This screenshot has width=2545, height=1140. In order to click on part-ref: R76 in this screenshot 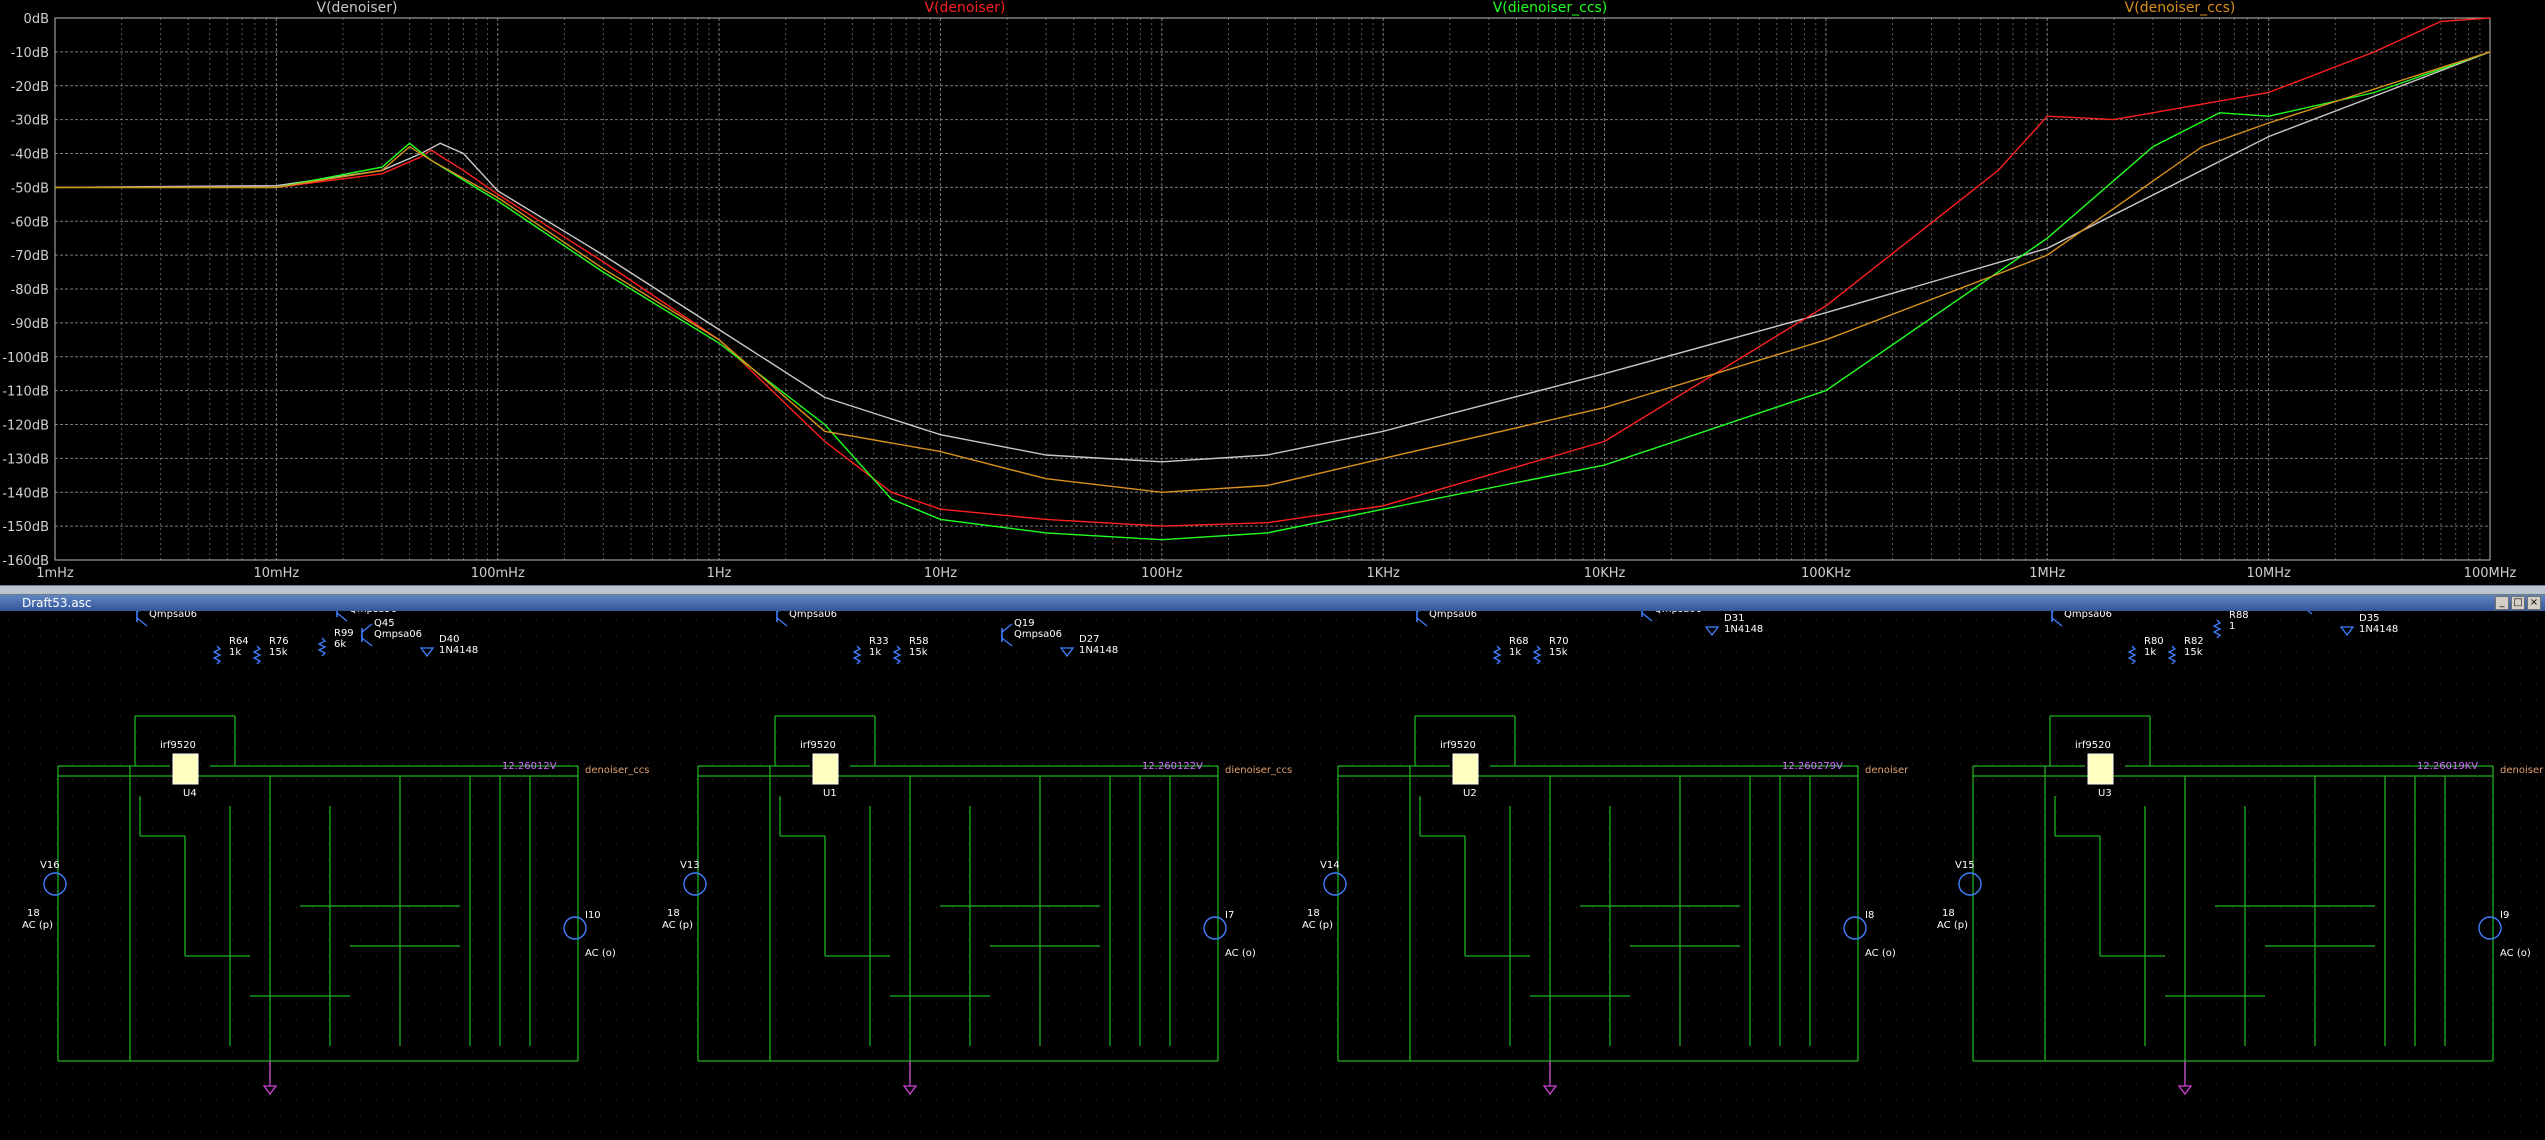, I will do `click(279, 641)`.